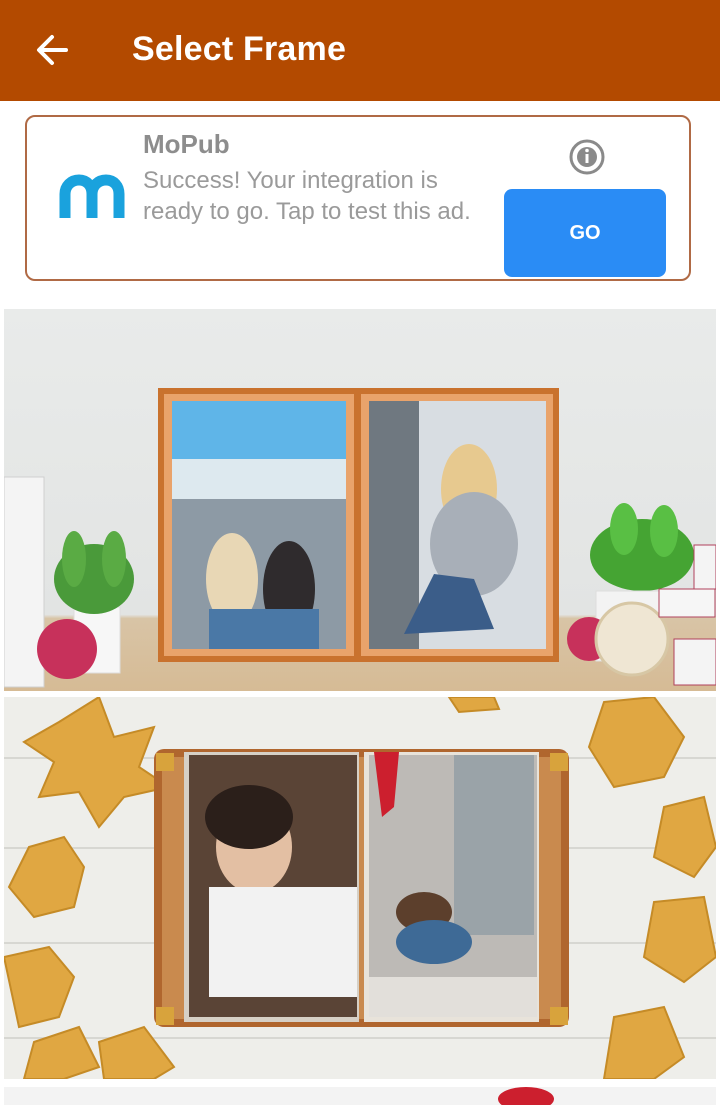 The width and height of the screenshot is (720, 1105). I want to click on arrow-left-icon, so click(52, 50).